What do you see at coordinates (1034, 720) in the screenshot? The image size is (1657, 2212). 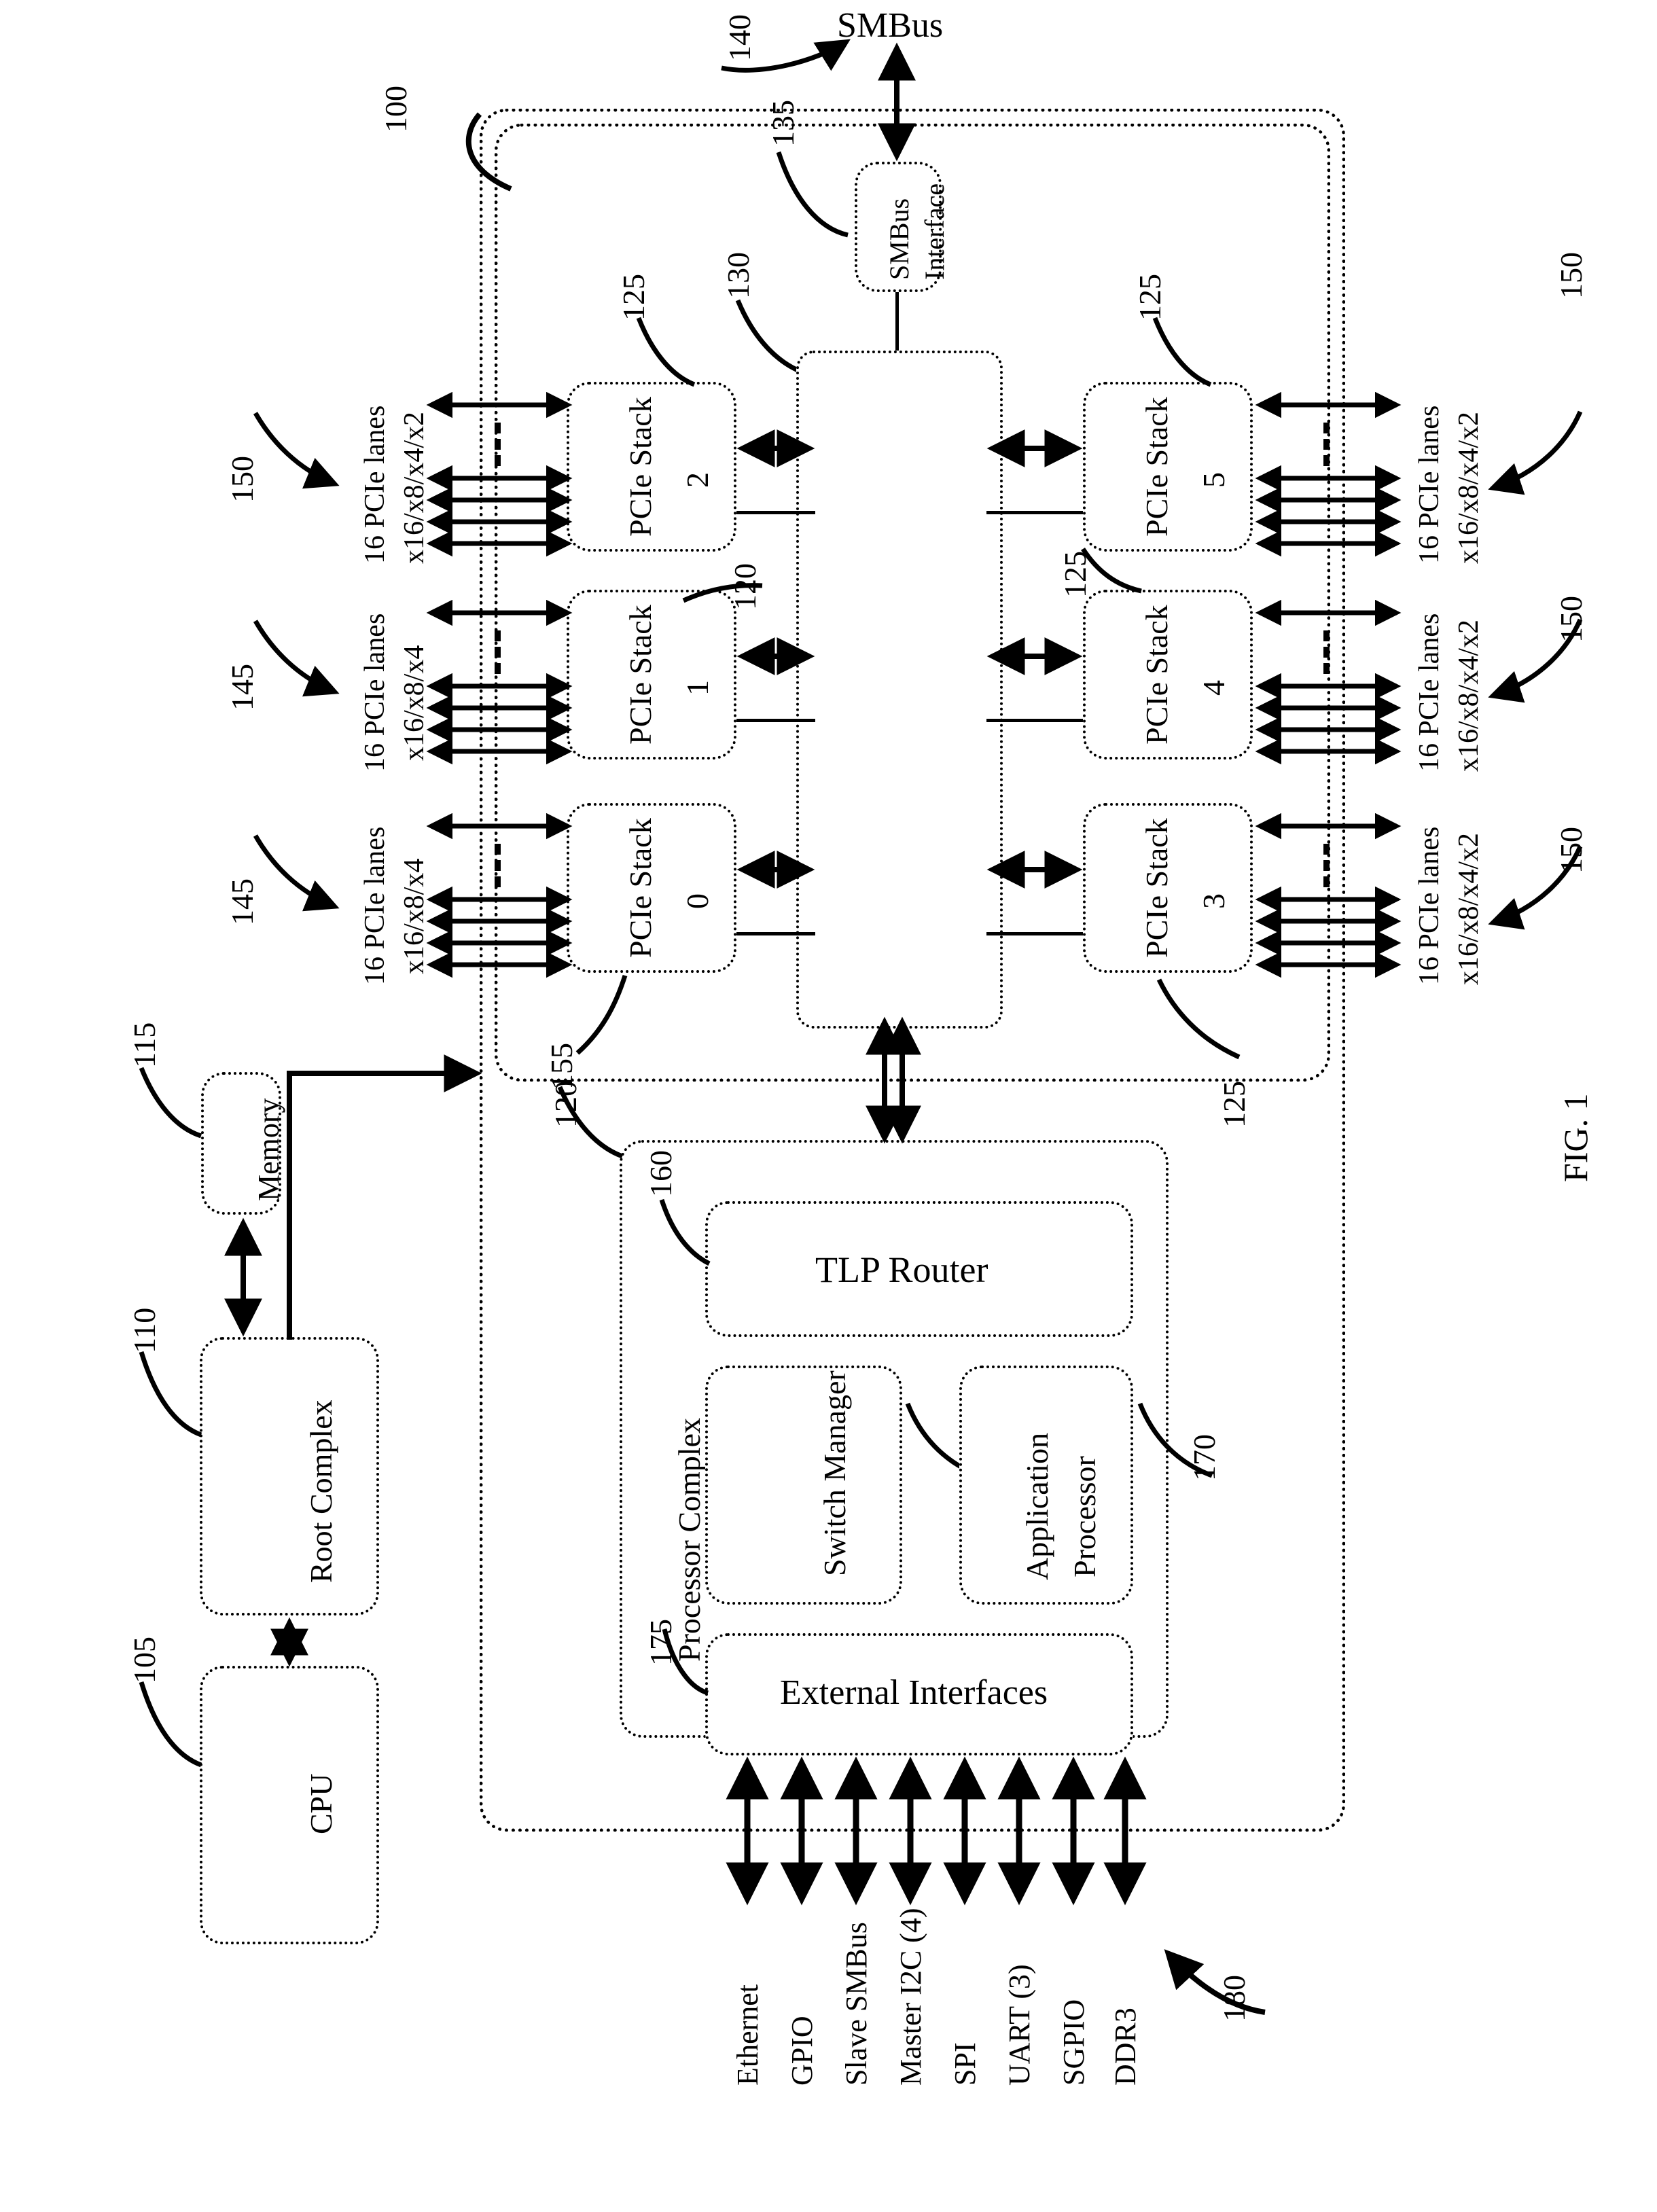 I see `stack4-core-line` at bounding box center [1034, 720].